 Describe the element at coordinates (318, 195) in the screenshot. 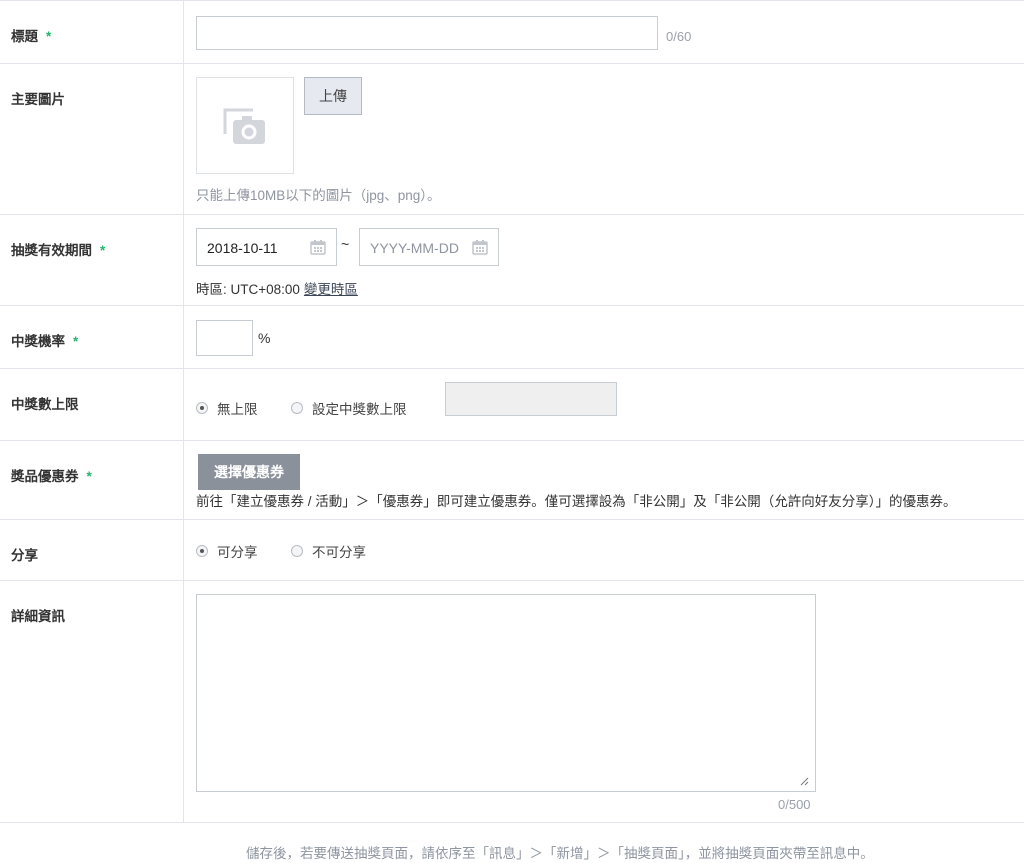

I see `image-hint: 只能上傳10MB以下的圖片（jpg、png）。` at that location.